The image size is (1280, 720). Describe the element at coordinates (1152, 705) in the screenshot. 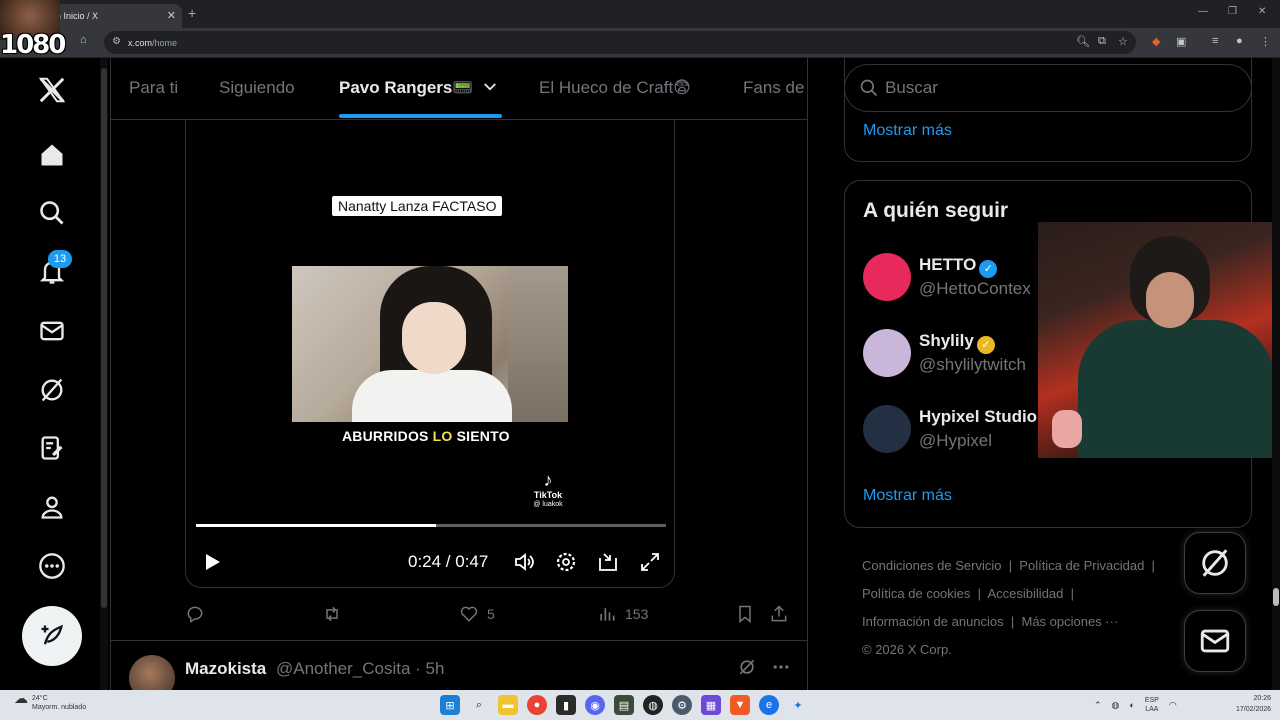

I see `language-indicator: ESP LAA` at that location.